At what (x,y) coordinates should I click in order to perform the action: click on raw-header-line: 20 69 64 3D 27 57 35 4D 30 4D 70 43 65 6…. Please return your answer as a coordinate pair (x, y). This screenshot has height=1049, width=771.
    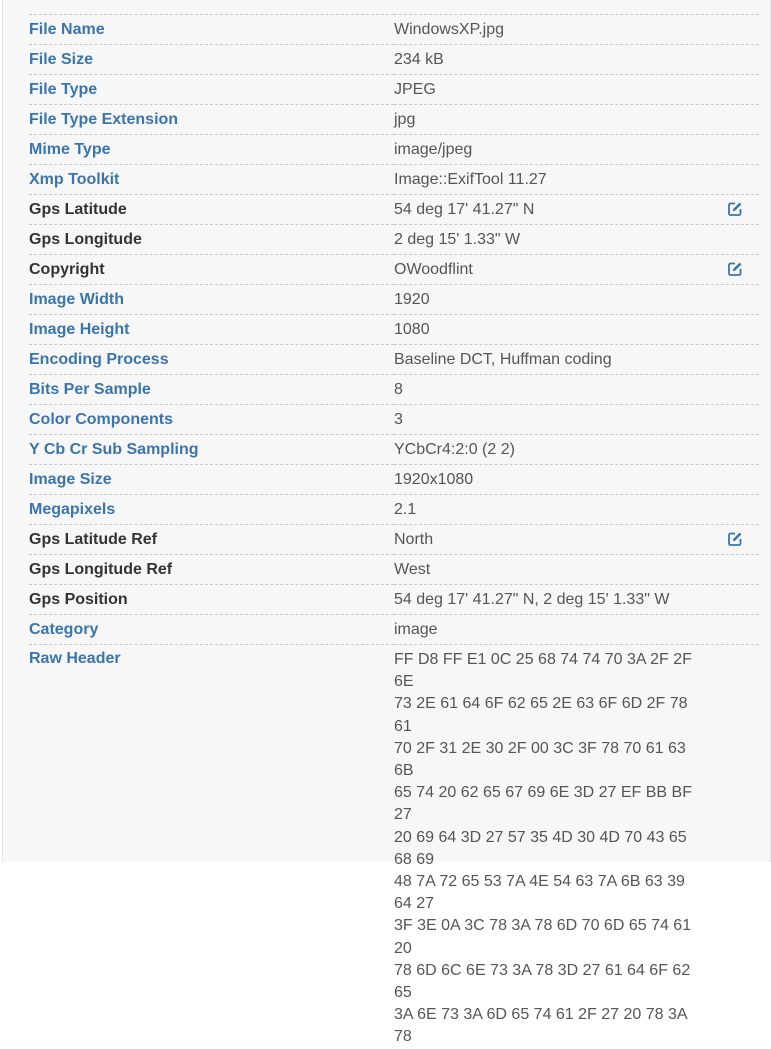
    Looking at the image, I should click on (540, 848).